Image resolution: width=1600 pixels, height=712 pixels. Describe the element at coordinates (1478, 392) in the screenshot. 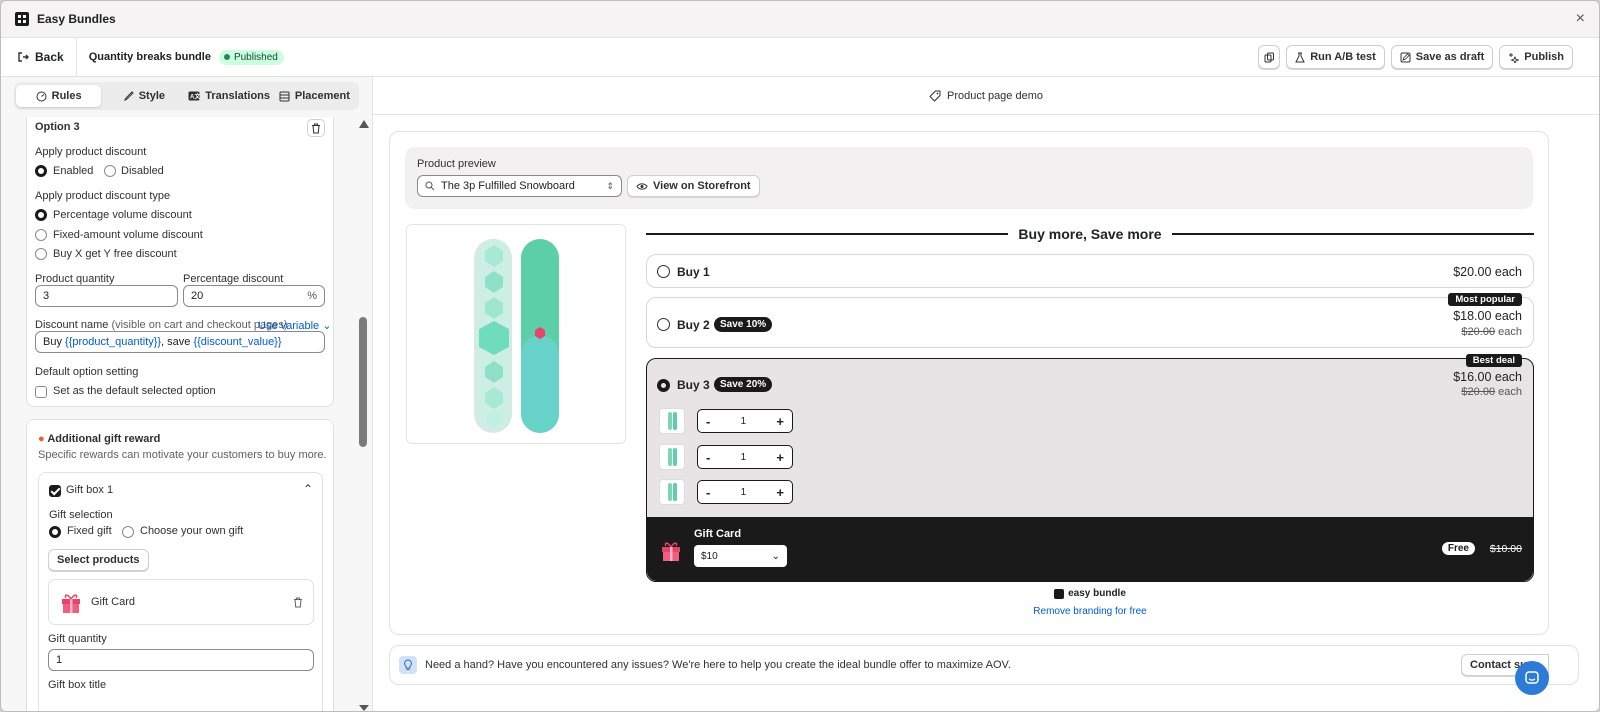

I see `offer-option-3-old-price: $20.00` at that location.